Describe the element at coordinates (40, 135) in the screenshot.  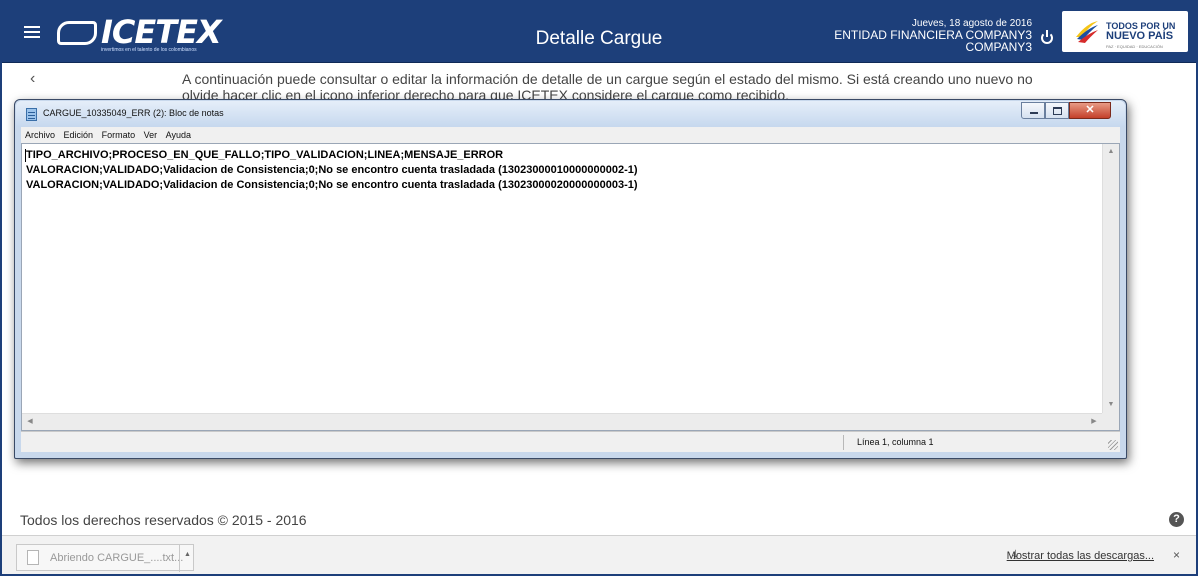
I see `menu-archivo: Archivo` at that location.